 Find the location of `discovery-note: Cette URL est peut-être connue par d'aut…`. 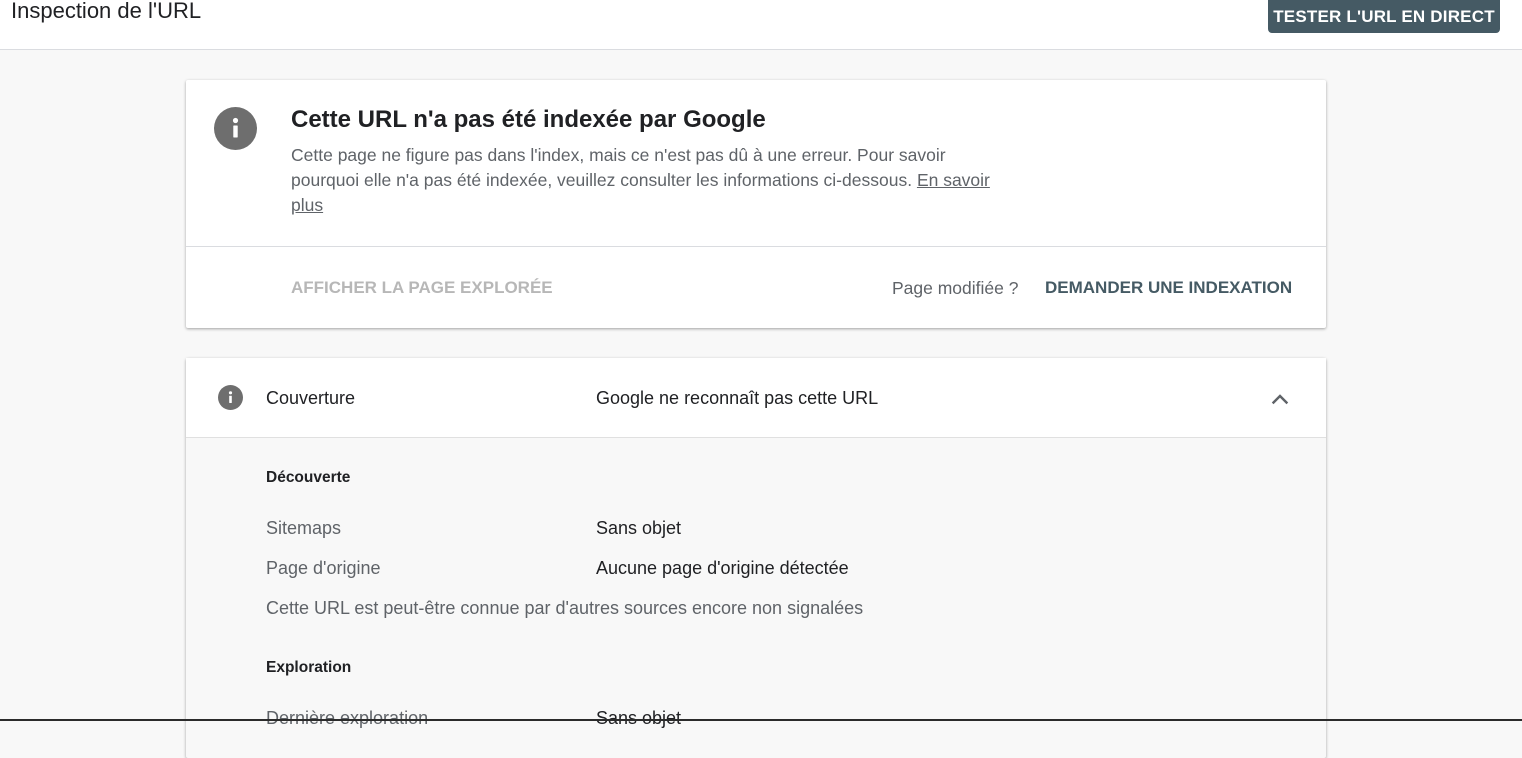

discovery-note: Cette URL est peut-être connue par d'aut… is located at coordinates (565, 608).